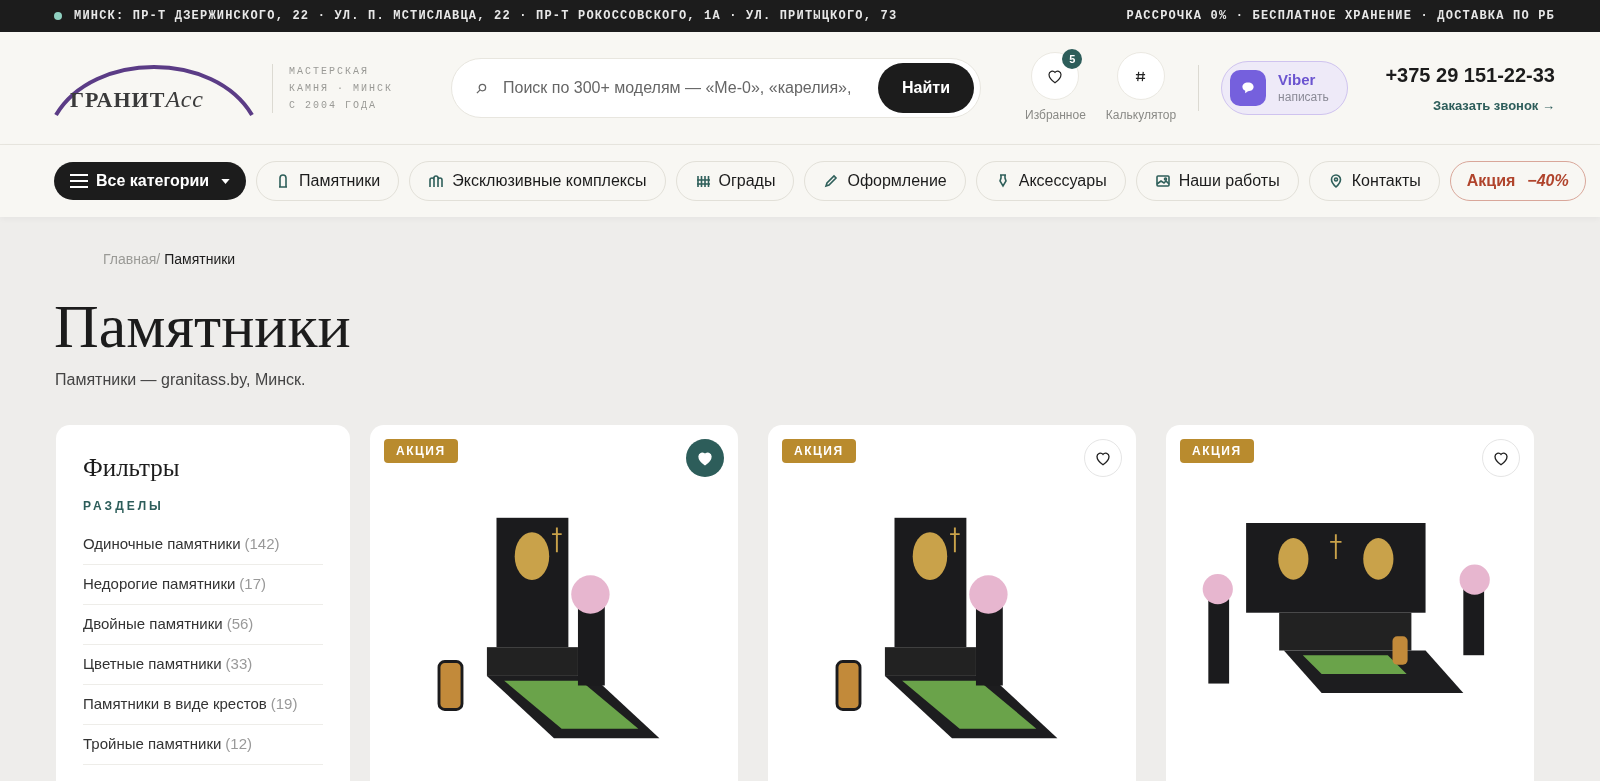  I want to click on viber-icon, so click(1248, 88).